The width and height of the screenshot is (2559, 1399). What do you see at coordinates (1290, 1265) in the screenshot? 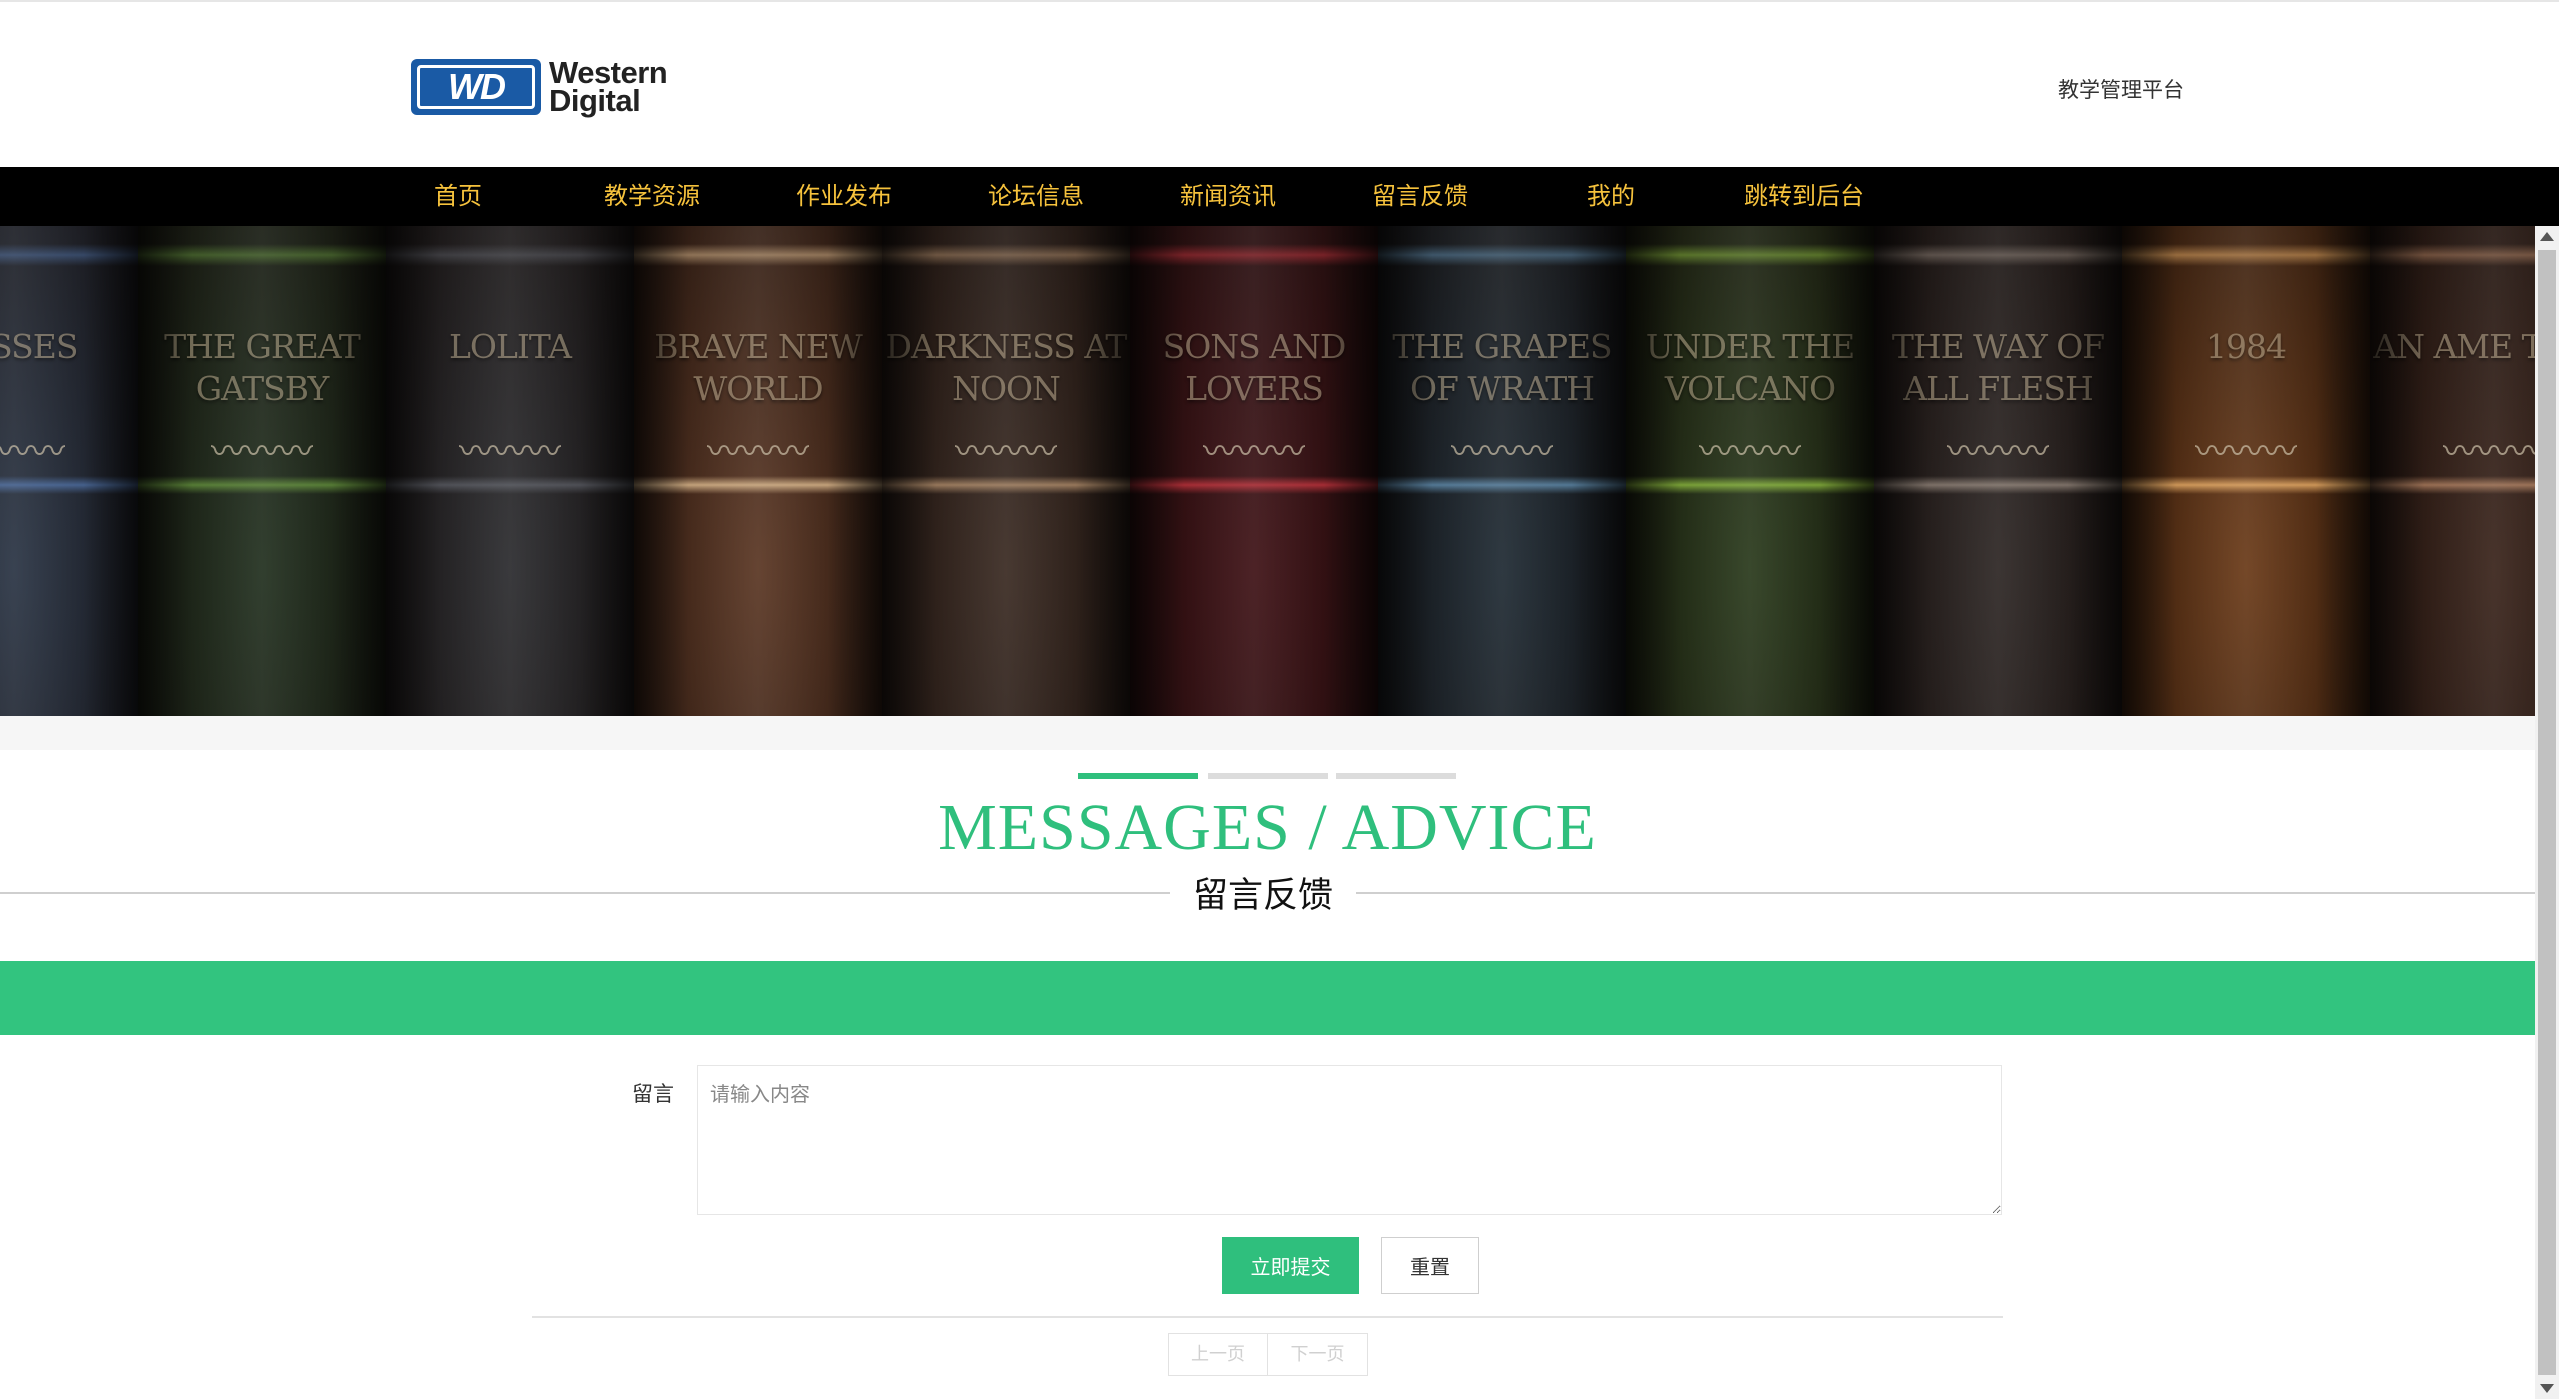
I see `submit-button: 立即提交` at bounding box center [1290, 1265].